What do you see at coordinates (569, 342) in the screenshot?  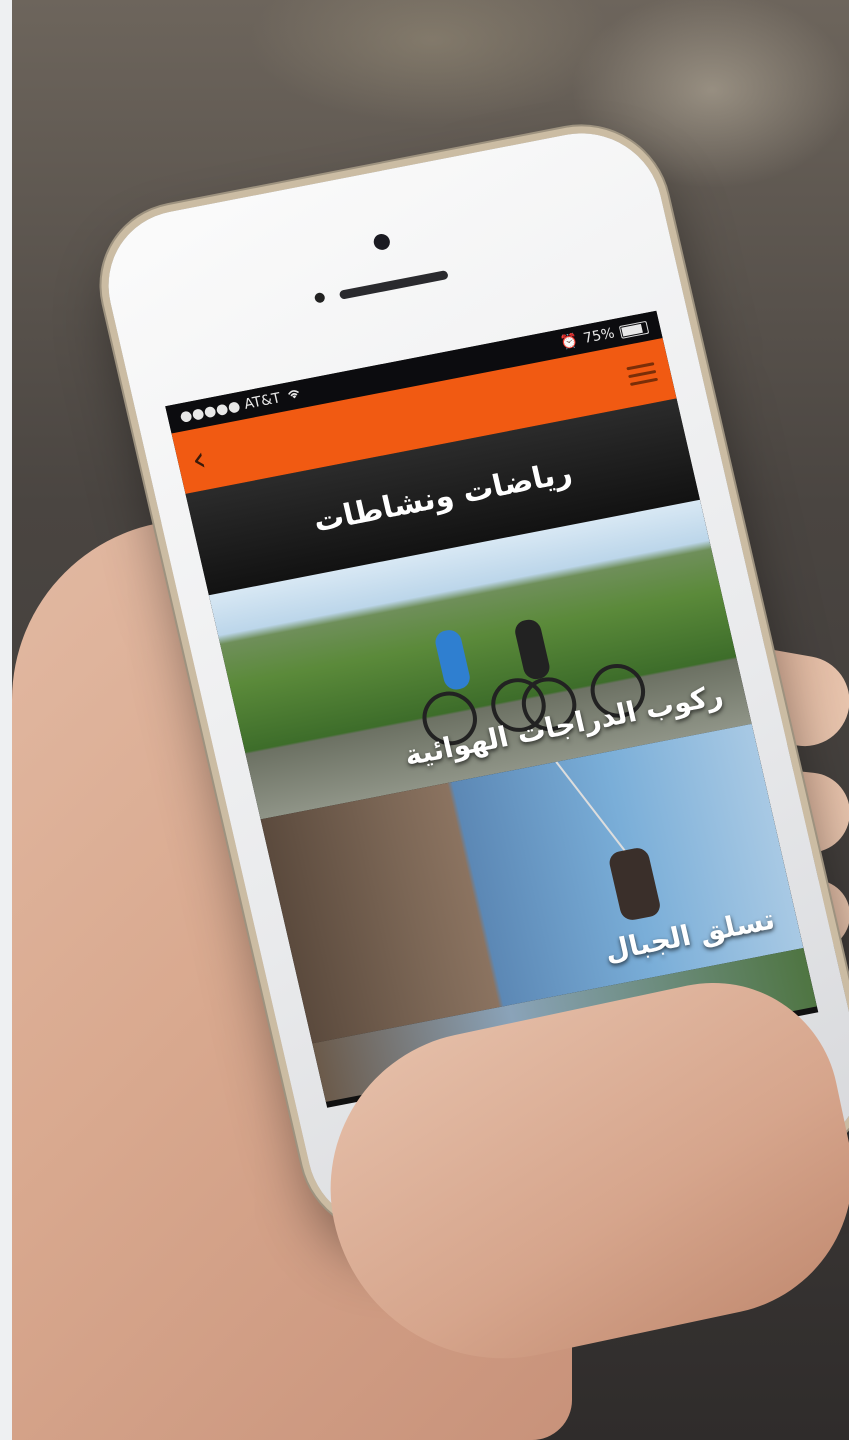 I see `alarm-icon: ⏰` at bounding box center [569, 342].